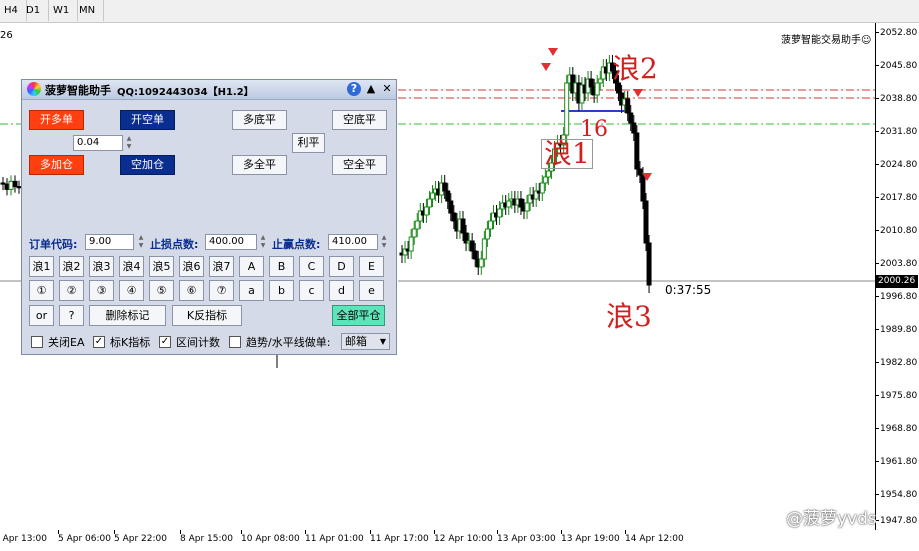  I want to click on or-button: or, so click(41, 315).